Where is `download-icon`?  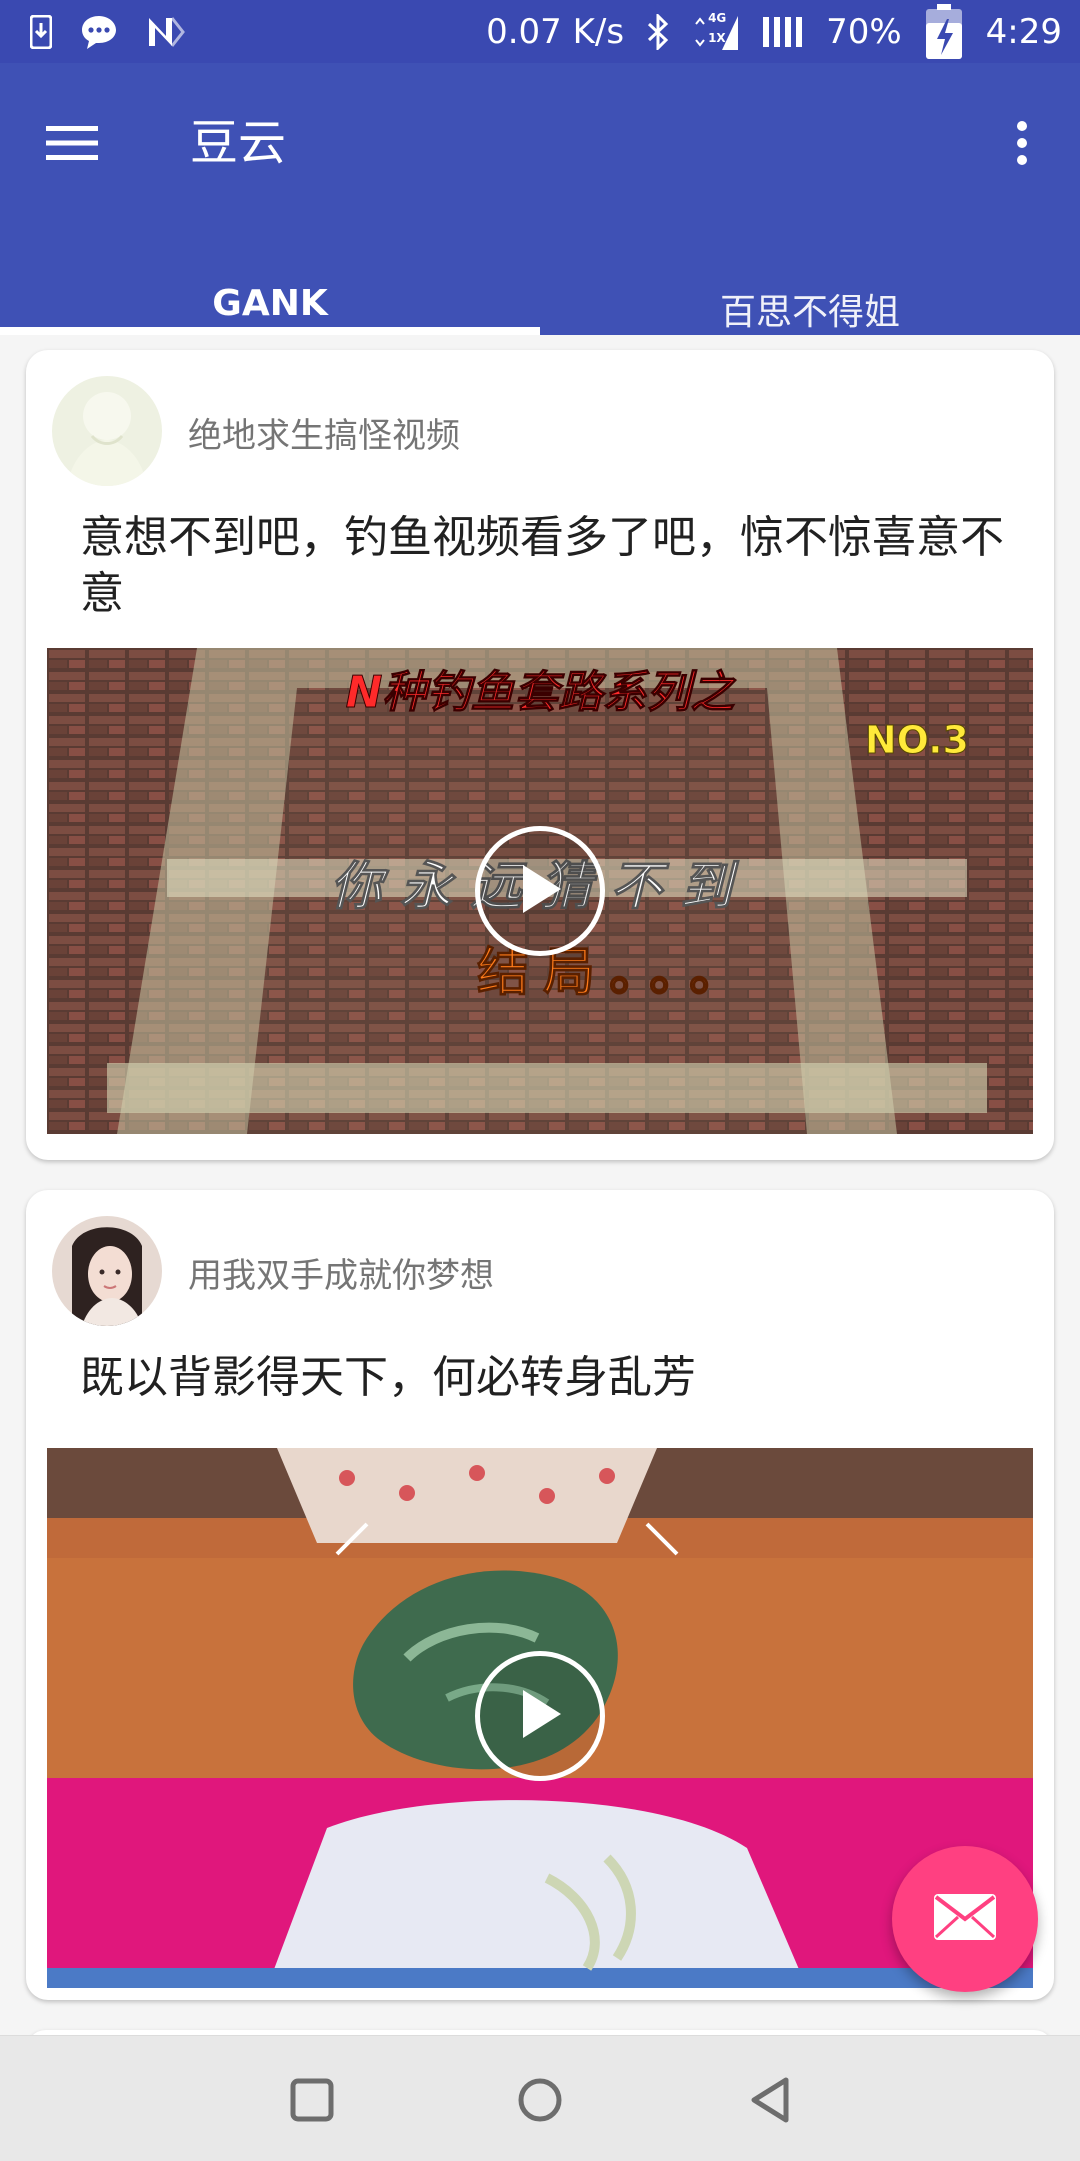 download-icon is located at coordinates (41, 32).